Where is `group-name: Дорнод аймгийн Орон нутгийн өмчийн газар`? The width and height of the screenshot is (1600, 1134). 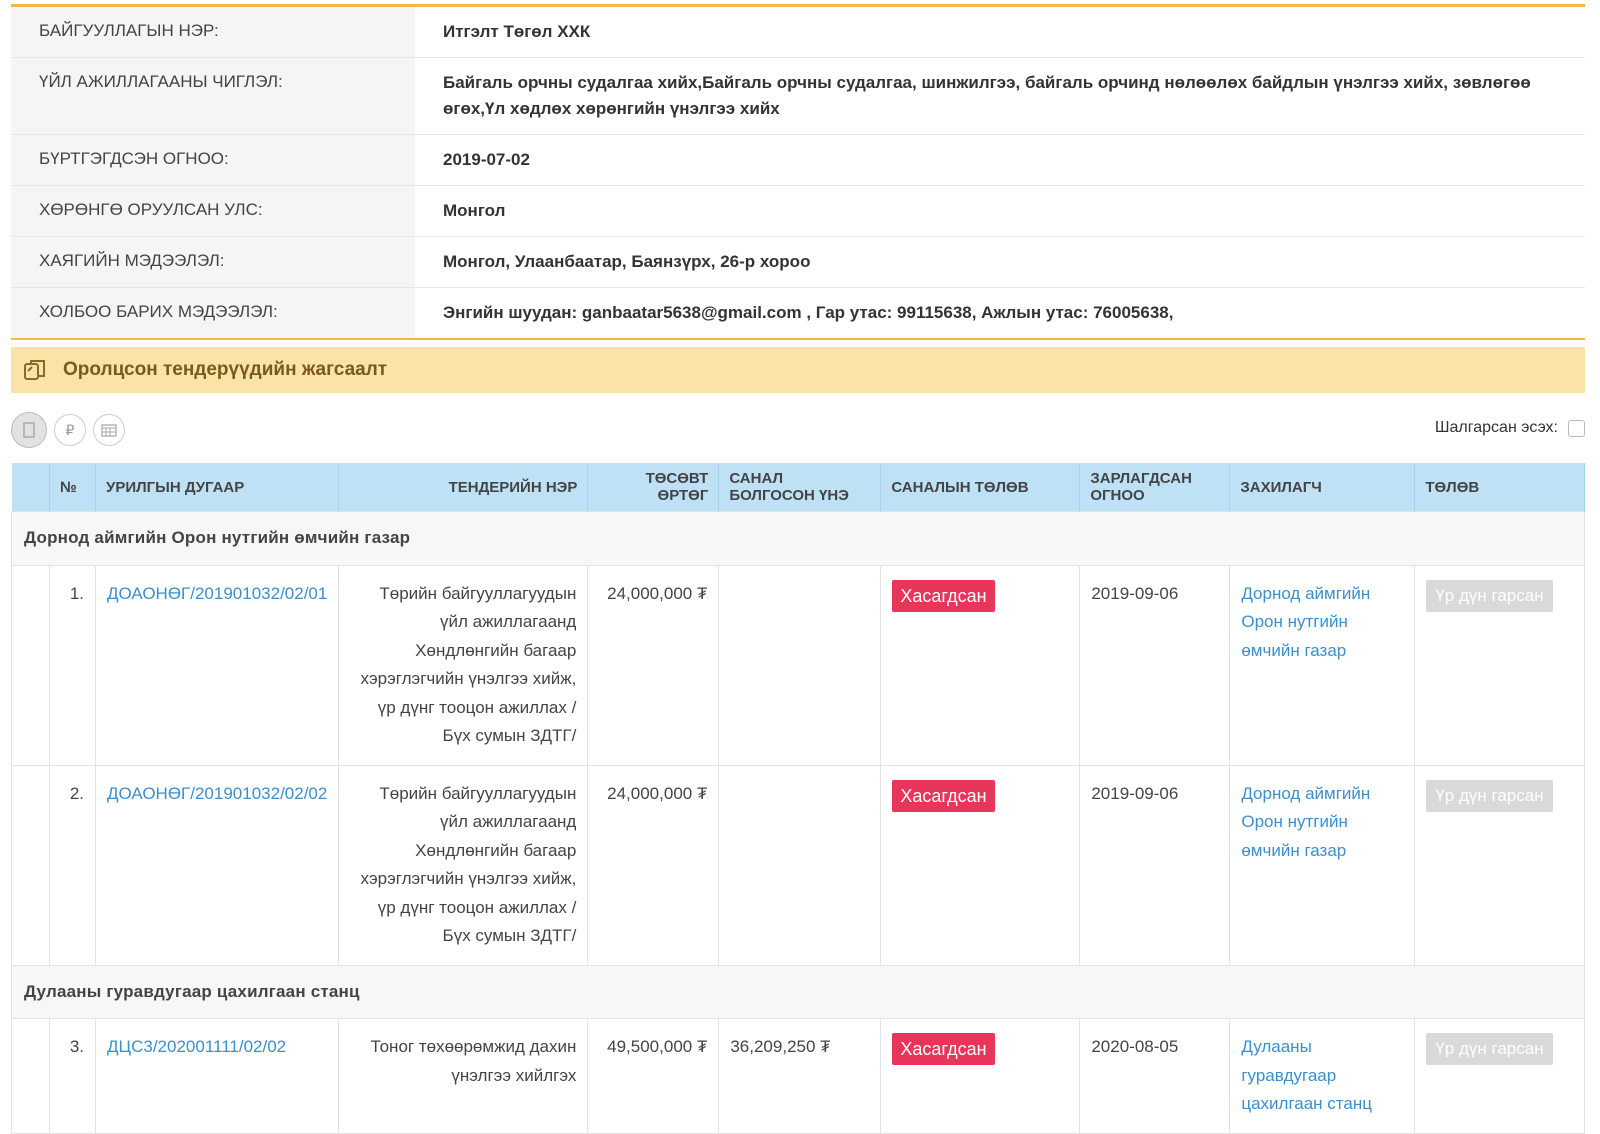
group-name: Дорнод аймгийн Орон нутгийн өмчийн газар is located at coordinates (798, 538).